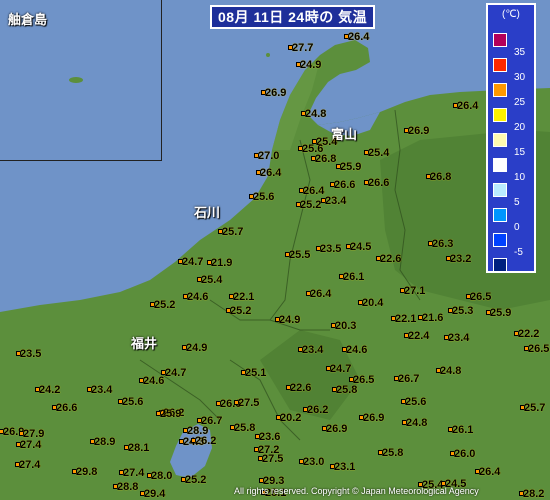 This screenshot has width=550, height=500. Describe the element at coordinates (511, 138) in the screenshot. I see `temperature-legend: (℃) 35 30 25 20 15 10 5 0 -5` at that location.